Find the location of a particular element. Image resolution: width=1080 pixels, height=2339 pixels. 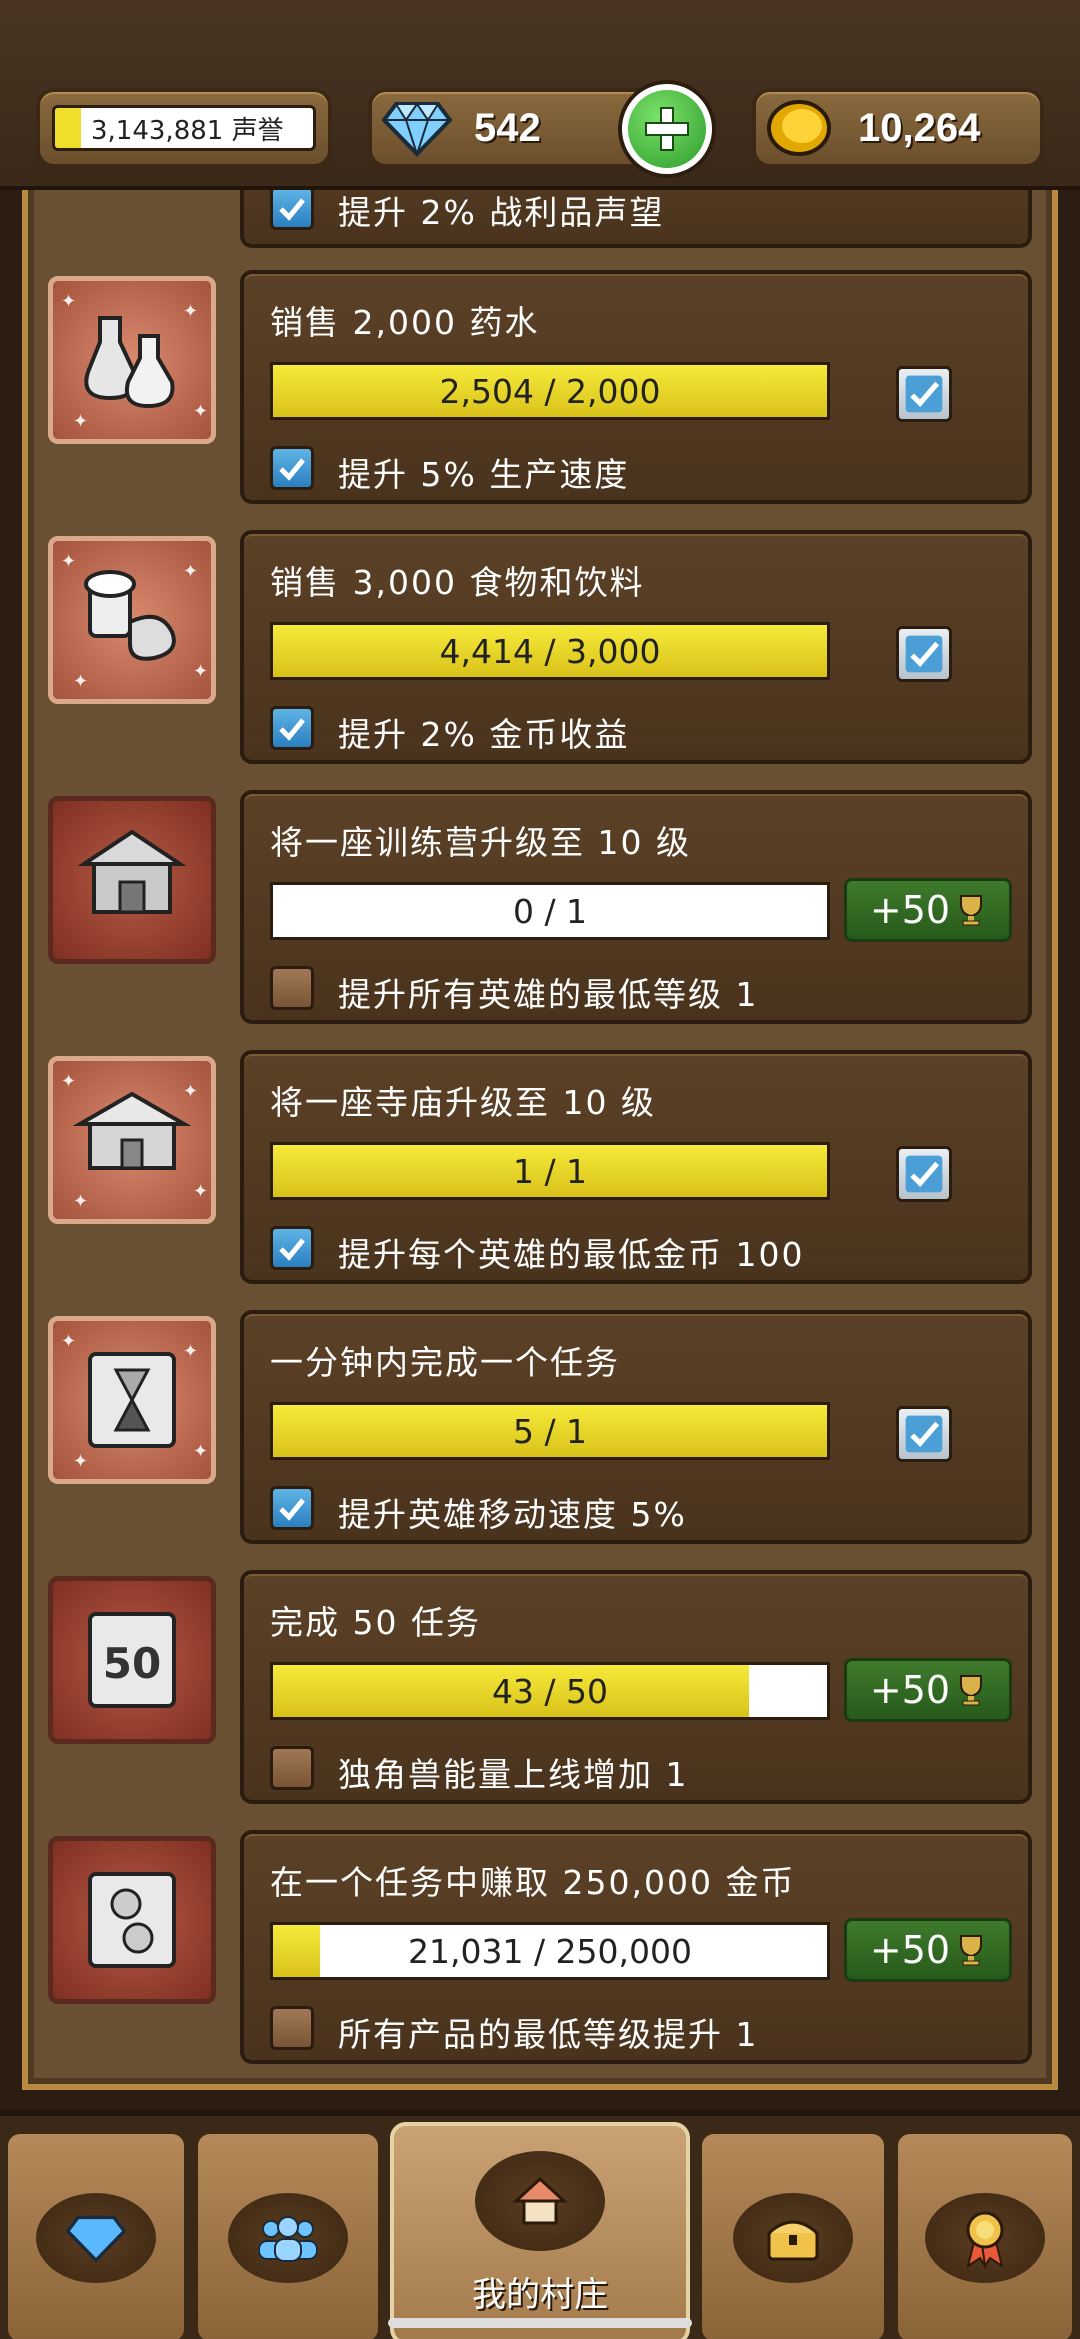

achievement-card: 将一座寺庙升级至 10 级 1 / 1 提升每个英雄的最低金币 100 is located at coordinates (636, 1167).